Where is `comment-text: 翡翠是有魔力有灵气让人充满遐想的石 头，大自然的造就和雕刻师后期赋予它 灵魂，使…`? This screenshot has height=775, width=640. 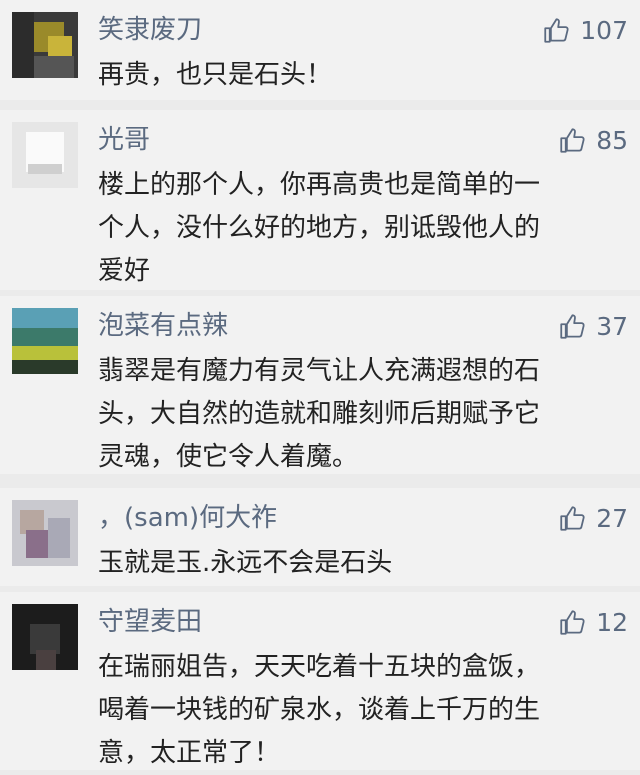 comment-text: 翡翠是有魔力有灵气让人充满遐想的石 头，大自然的造就和雕刻师后期赋予它 灵魂，使… is located at coordinates (358, 414).